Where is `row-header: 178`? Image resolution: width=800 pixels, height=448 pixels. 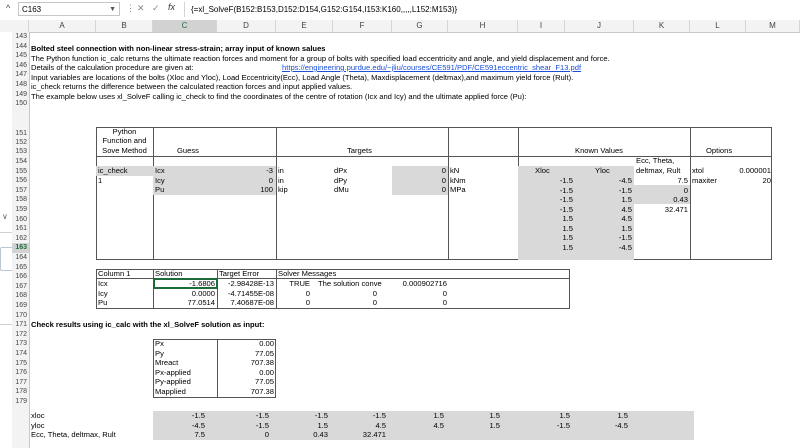 row-header: 178 is located at coordinates (20, 392).